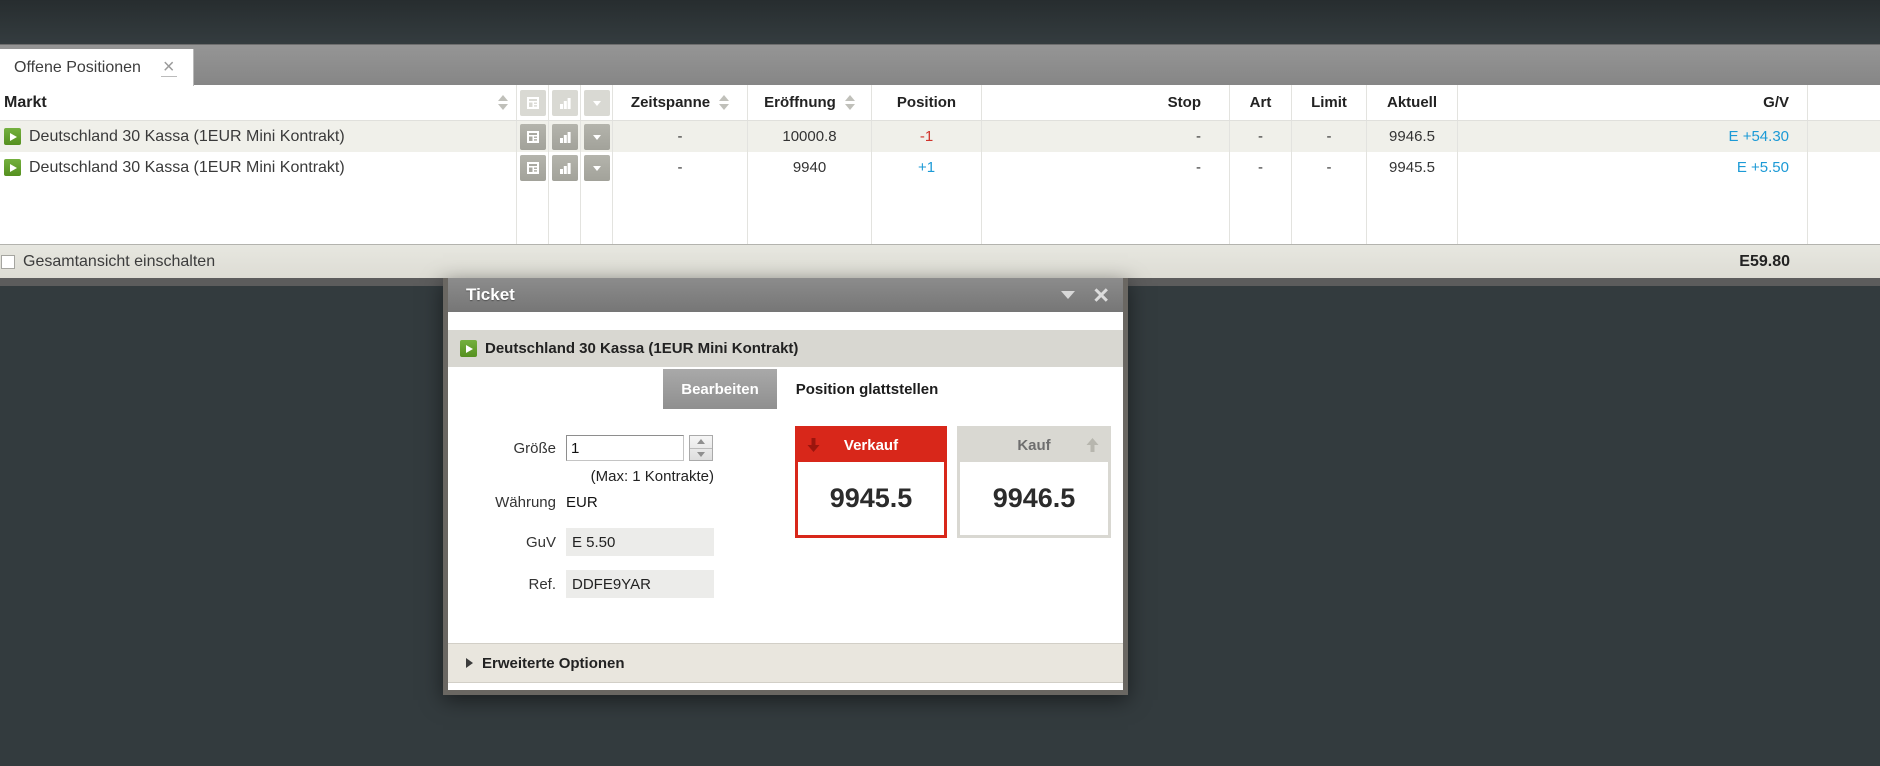  What do you see at coordinates (1412, 167) in the screenshot?
I see `aktuell-cell: 9945.5` at bounding box center [1412, 167].